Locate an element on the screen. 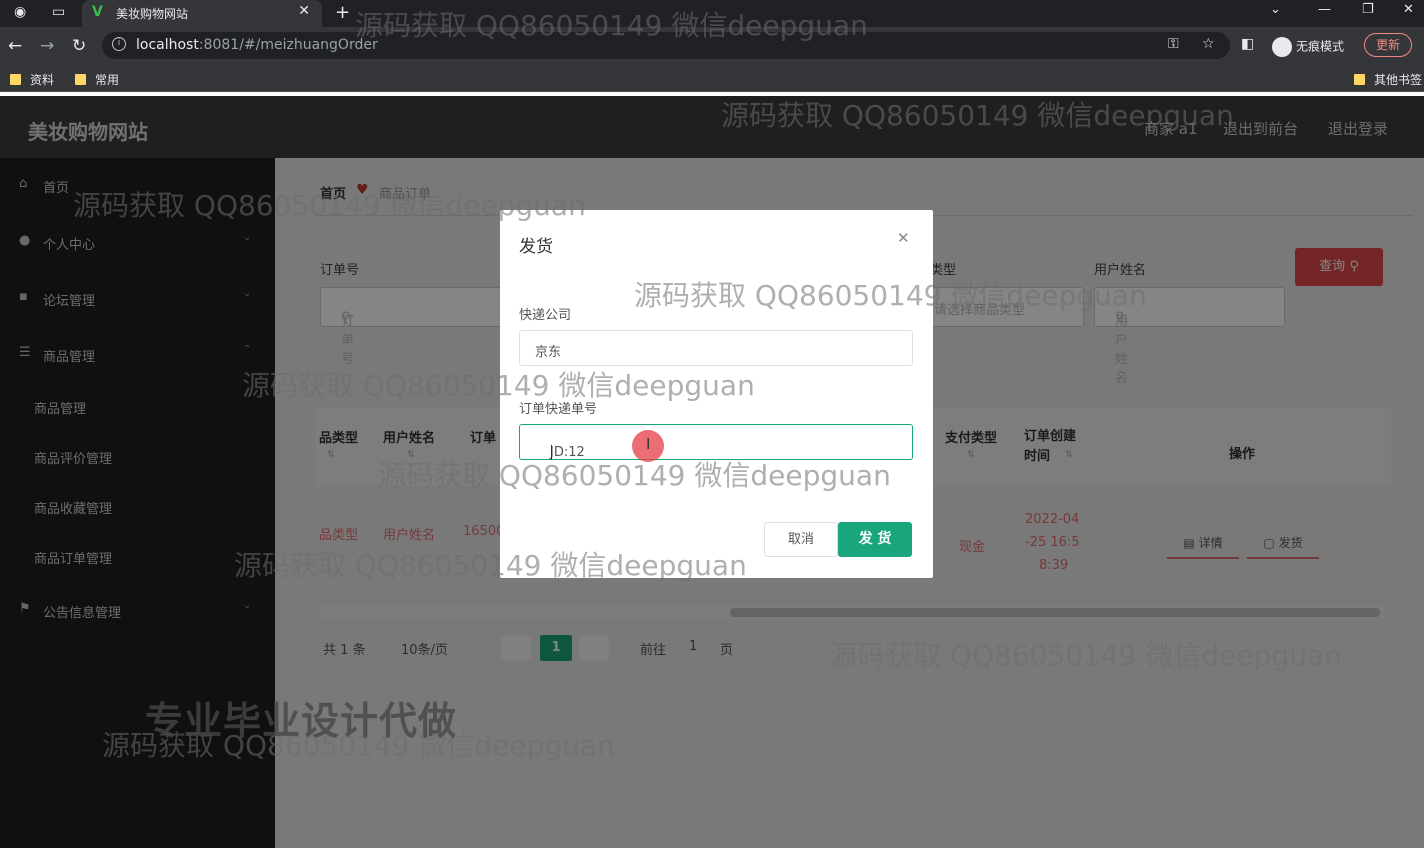 The image size is (1424, 848). text-cursor-icon: I is located at coordinates (648, 444).